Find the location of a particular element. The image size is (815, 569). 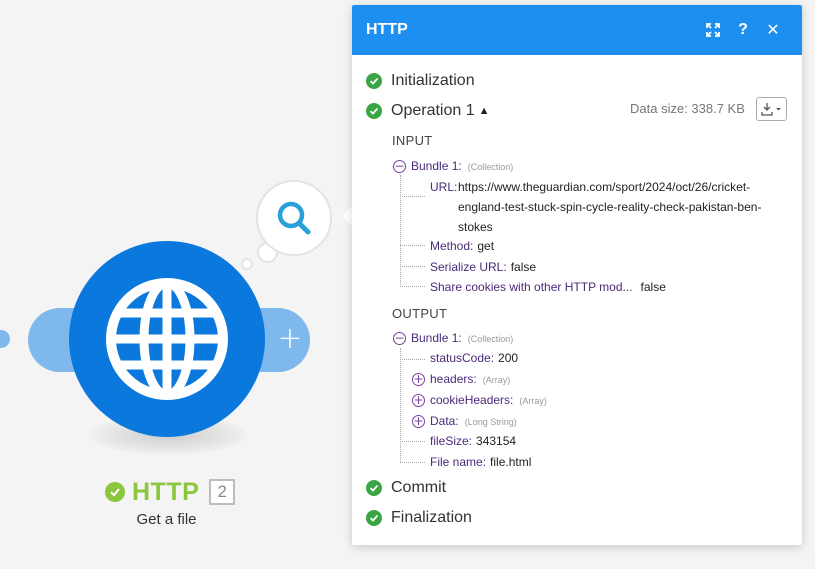

magnifier-icon is located at coordinates (294, 218).